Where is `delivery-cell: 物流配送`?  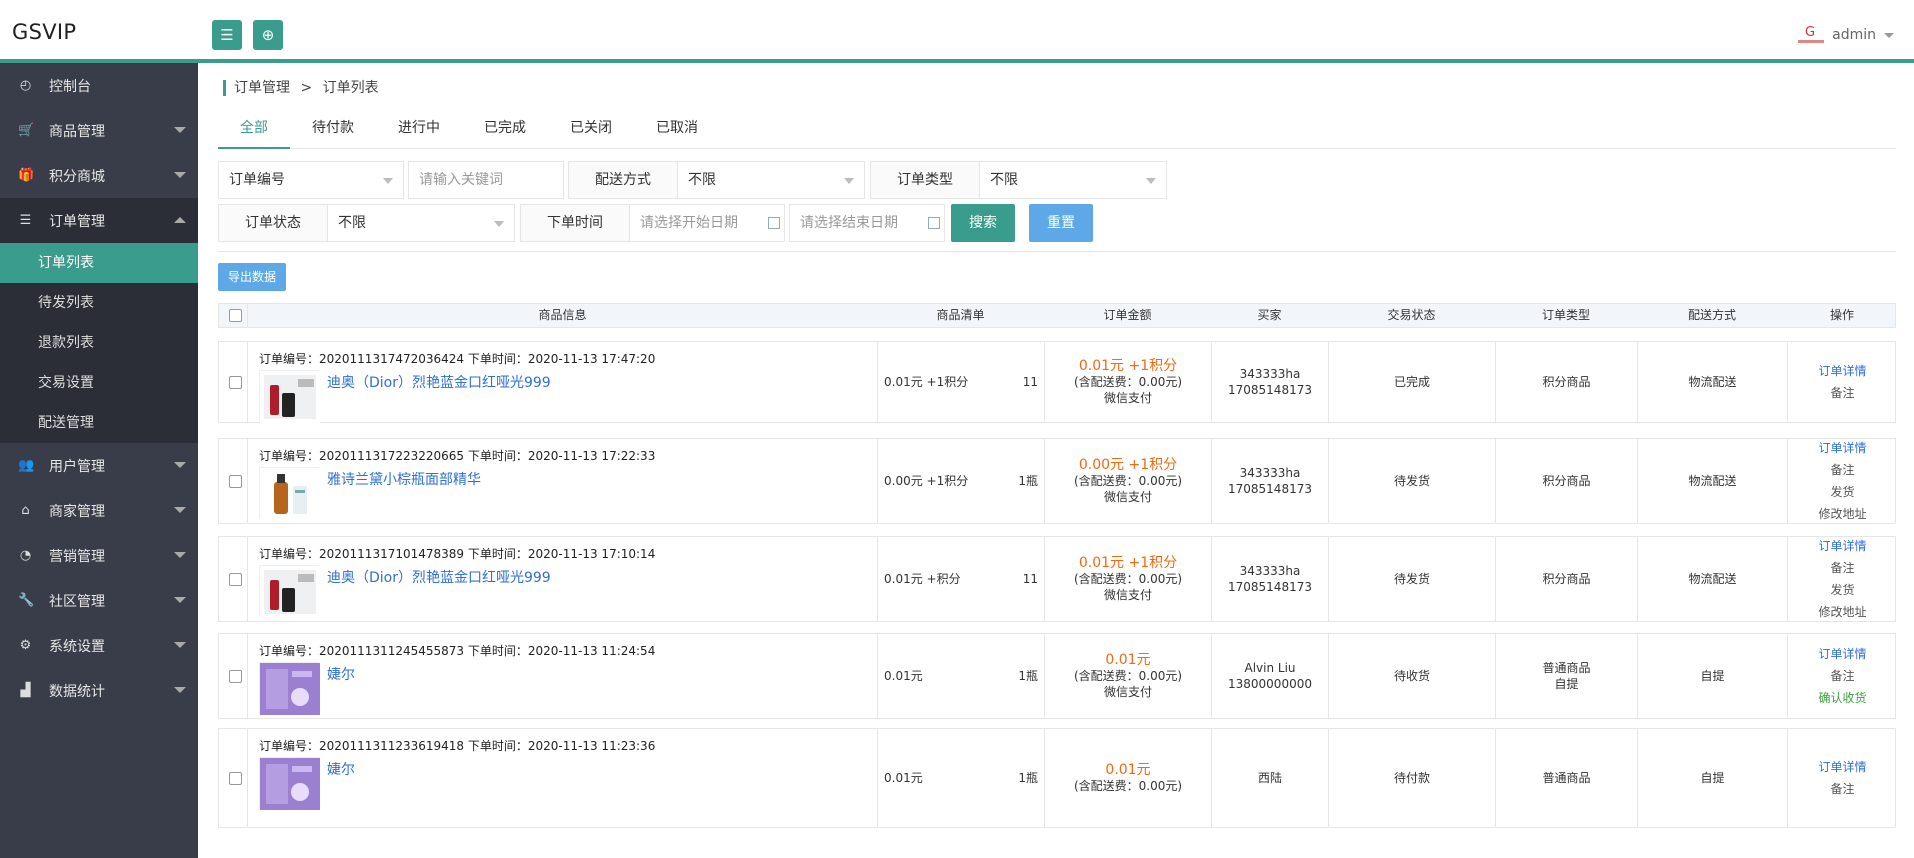 delivery-cell: 物流配送 is located at coordinates (1712, 481).